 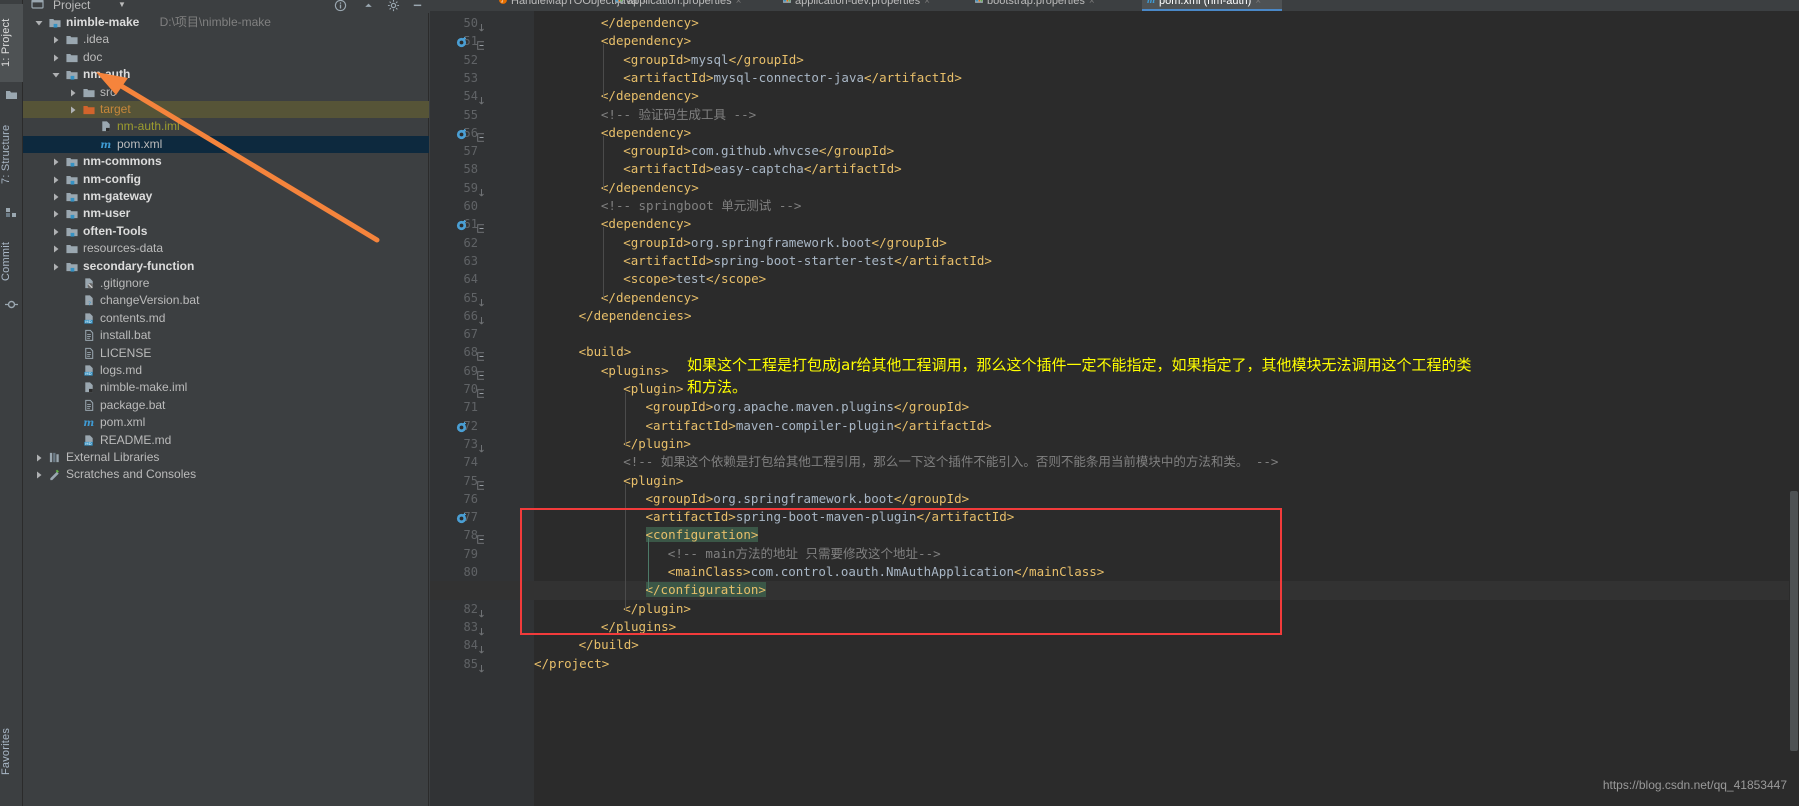 What do you see at coordinates (226, 22) in the screenshot?
I see `tree-node-nimble-make: nimble-make D:\项目\nimble-make` at bounding box center [226, 22].